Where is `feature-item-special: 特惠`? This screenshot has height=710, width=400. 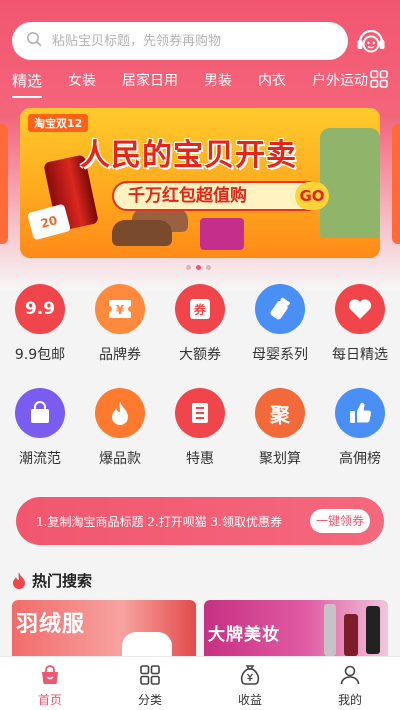 feature-item-special: 特惠 is located at coordinates (200, 440).